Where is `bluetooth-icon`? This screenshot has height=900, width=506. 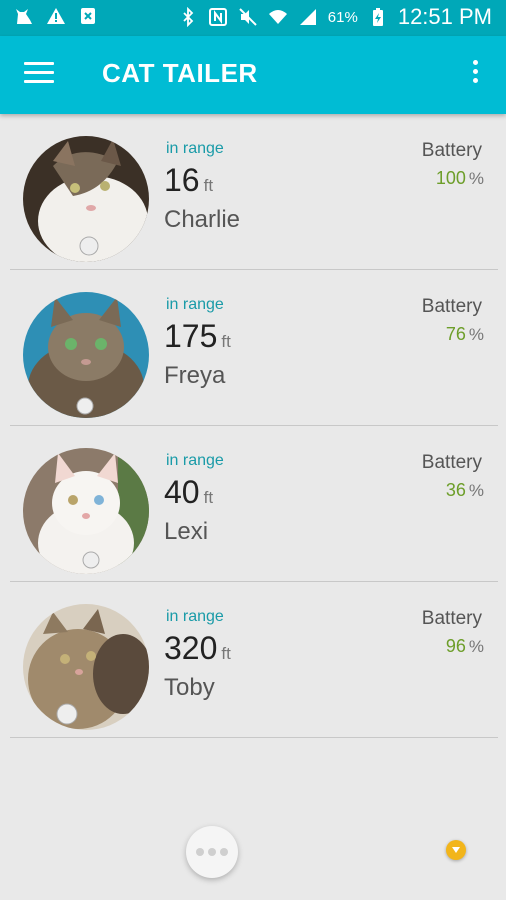
bluetooth-icon is located at coordinates (188, 17).